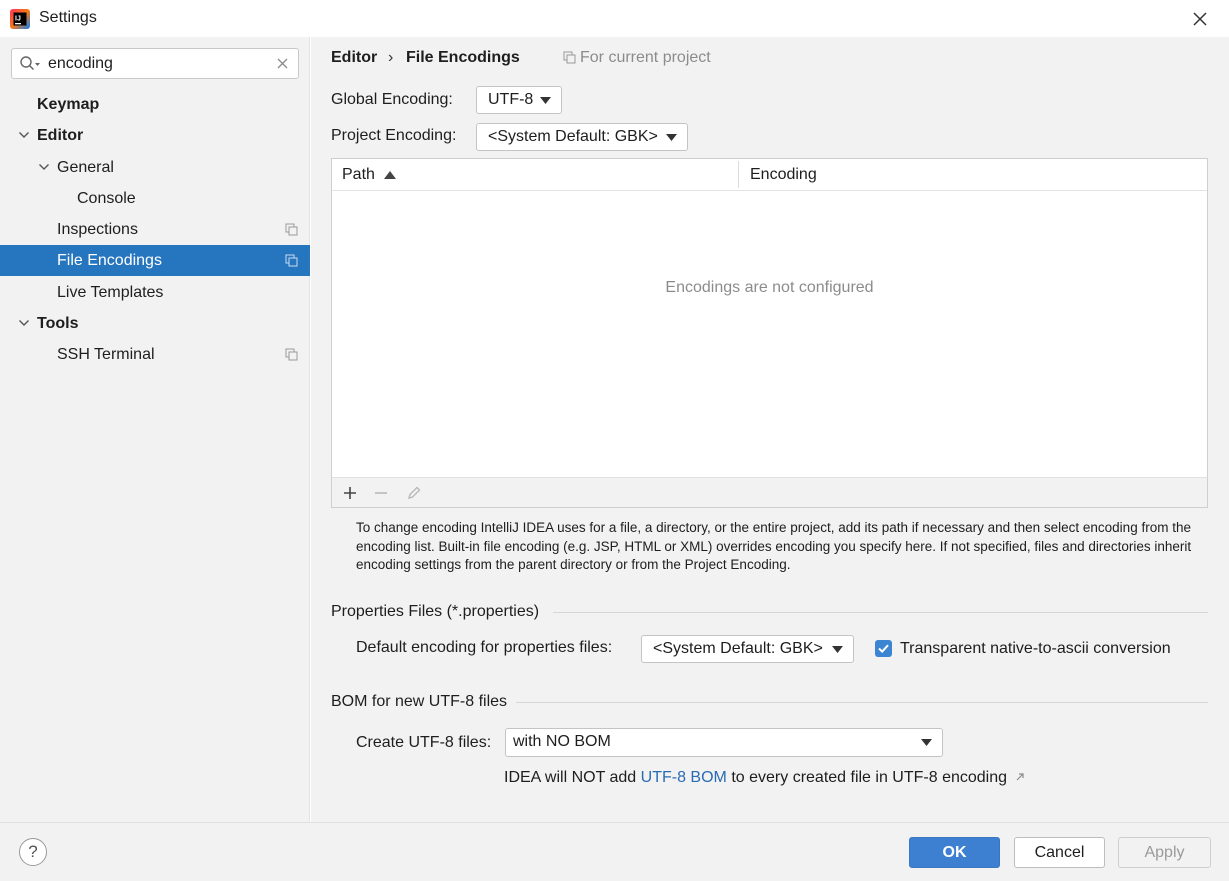 The width and height of the screenshot is (1229, 881). I want to click on project-encoding-label: Project Encoding:, so click(394, 135).